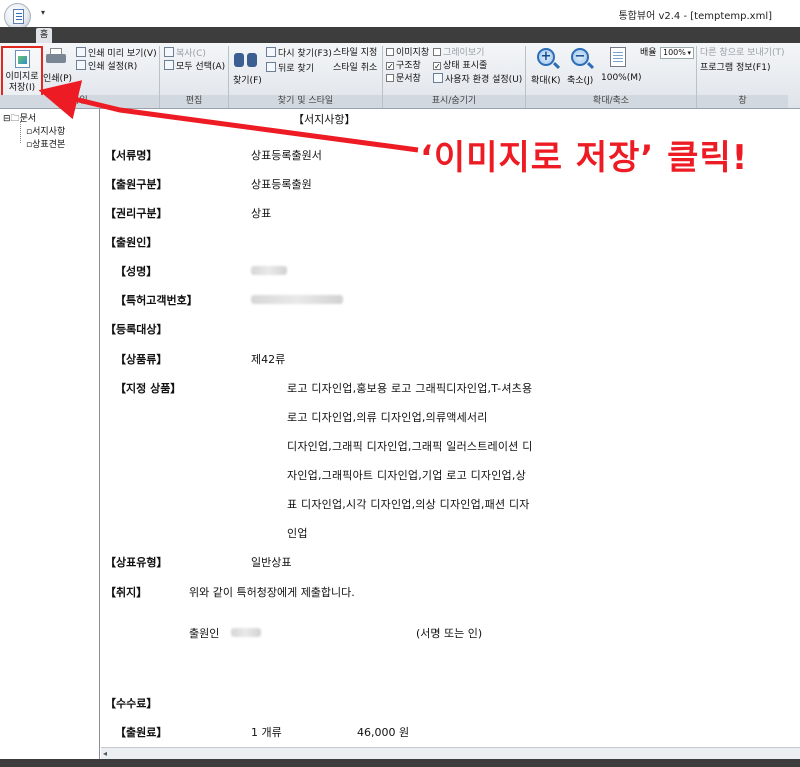 This screenshot has width=800, height=767. Describe the element at coordinates (546, 79) in the screenshot. I see `zoom-in-button: 확대(K)` at that location.